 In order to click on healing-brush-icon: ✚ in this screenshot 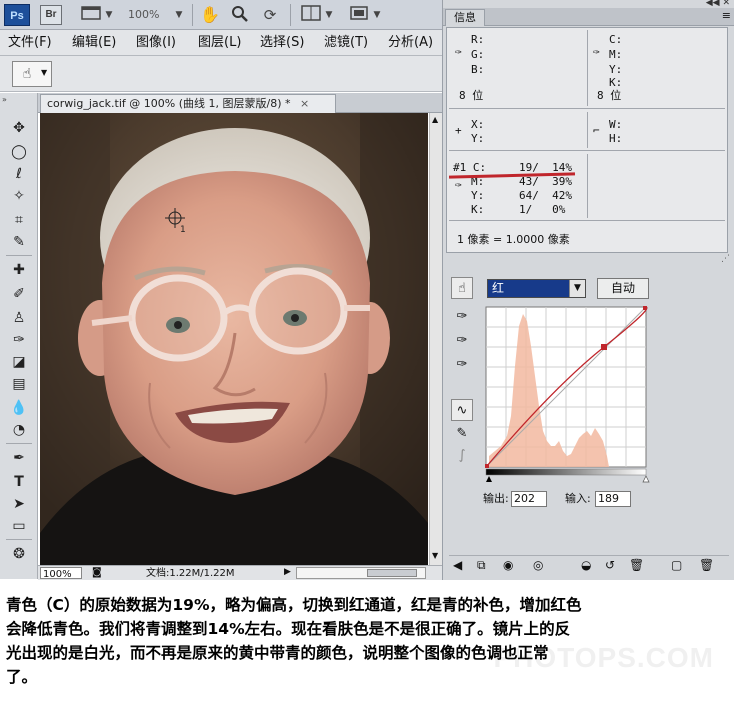, I will do `click(19, 270)`.